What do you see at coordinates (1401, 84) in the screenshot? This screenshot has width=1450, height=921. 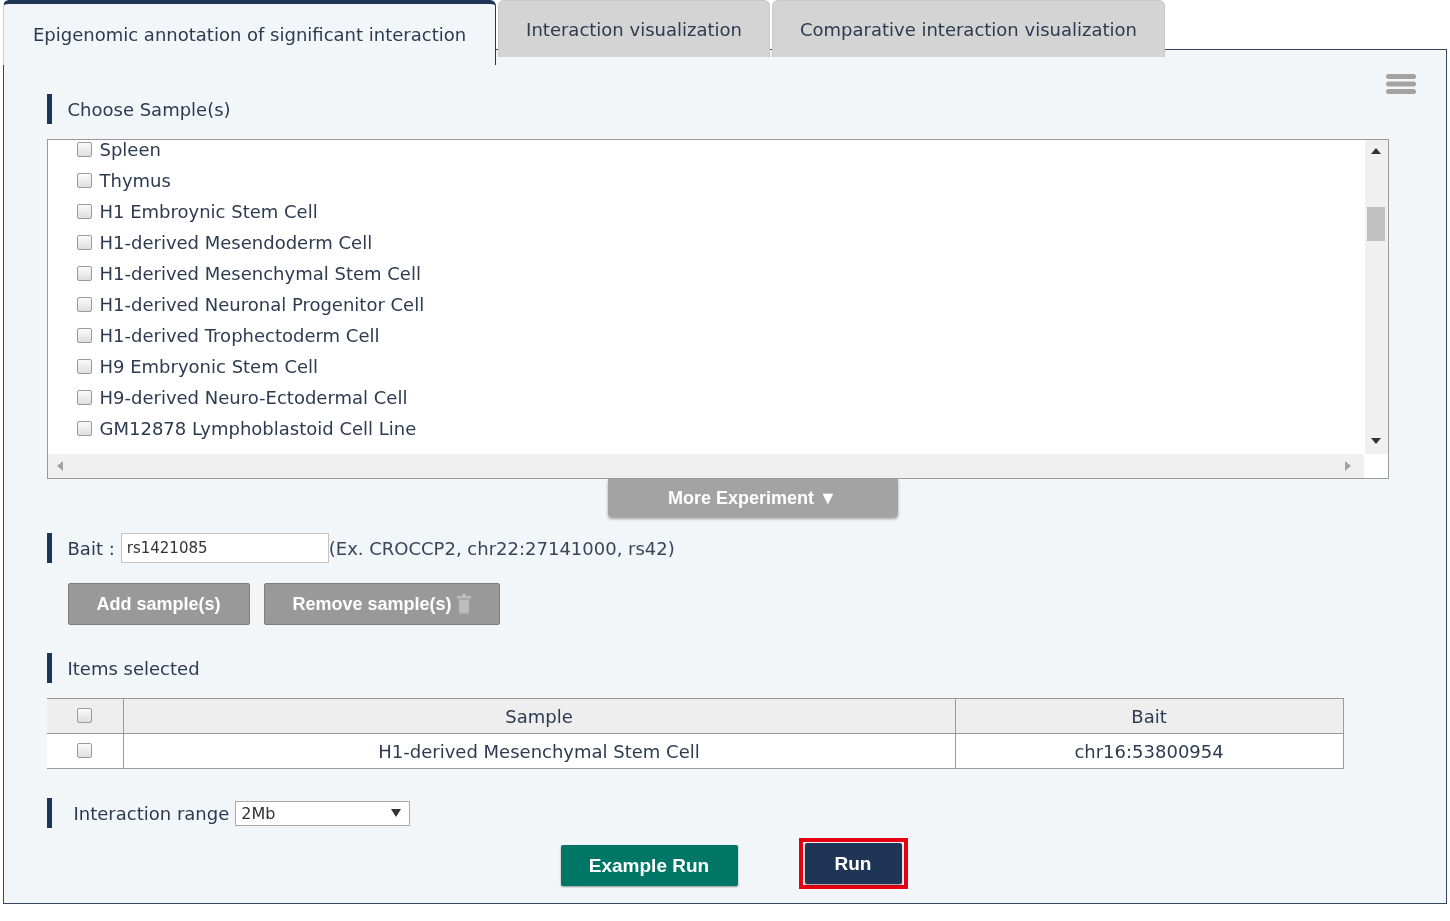 I see `menu-icon` at bounding box center [1401, 84].